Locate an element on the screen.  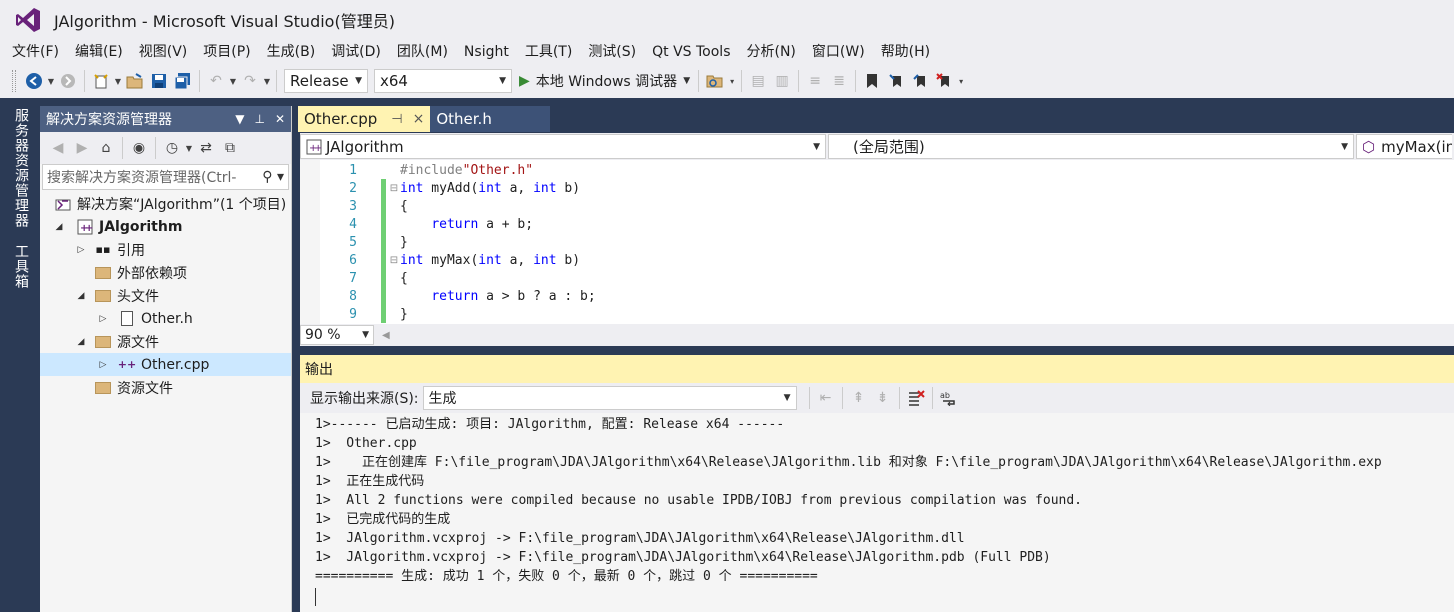
switch-views-icon: ◉ is located at coordinates (139, 148).